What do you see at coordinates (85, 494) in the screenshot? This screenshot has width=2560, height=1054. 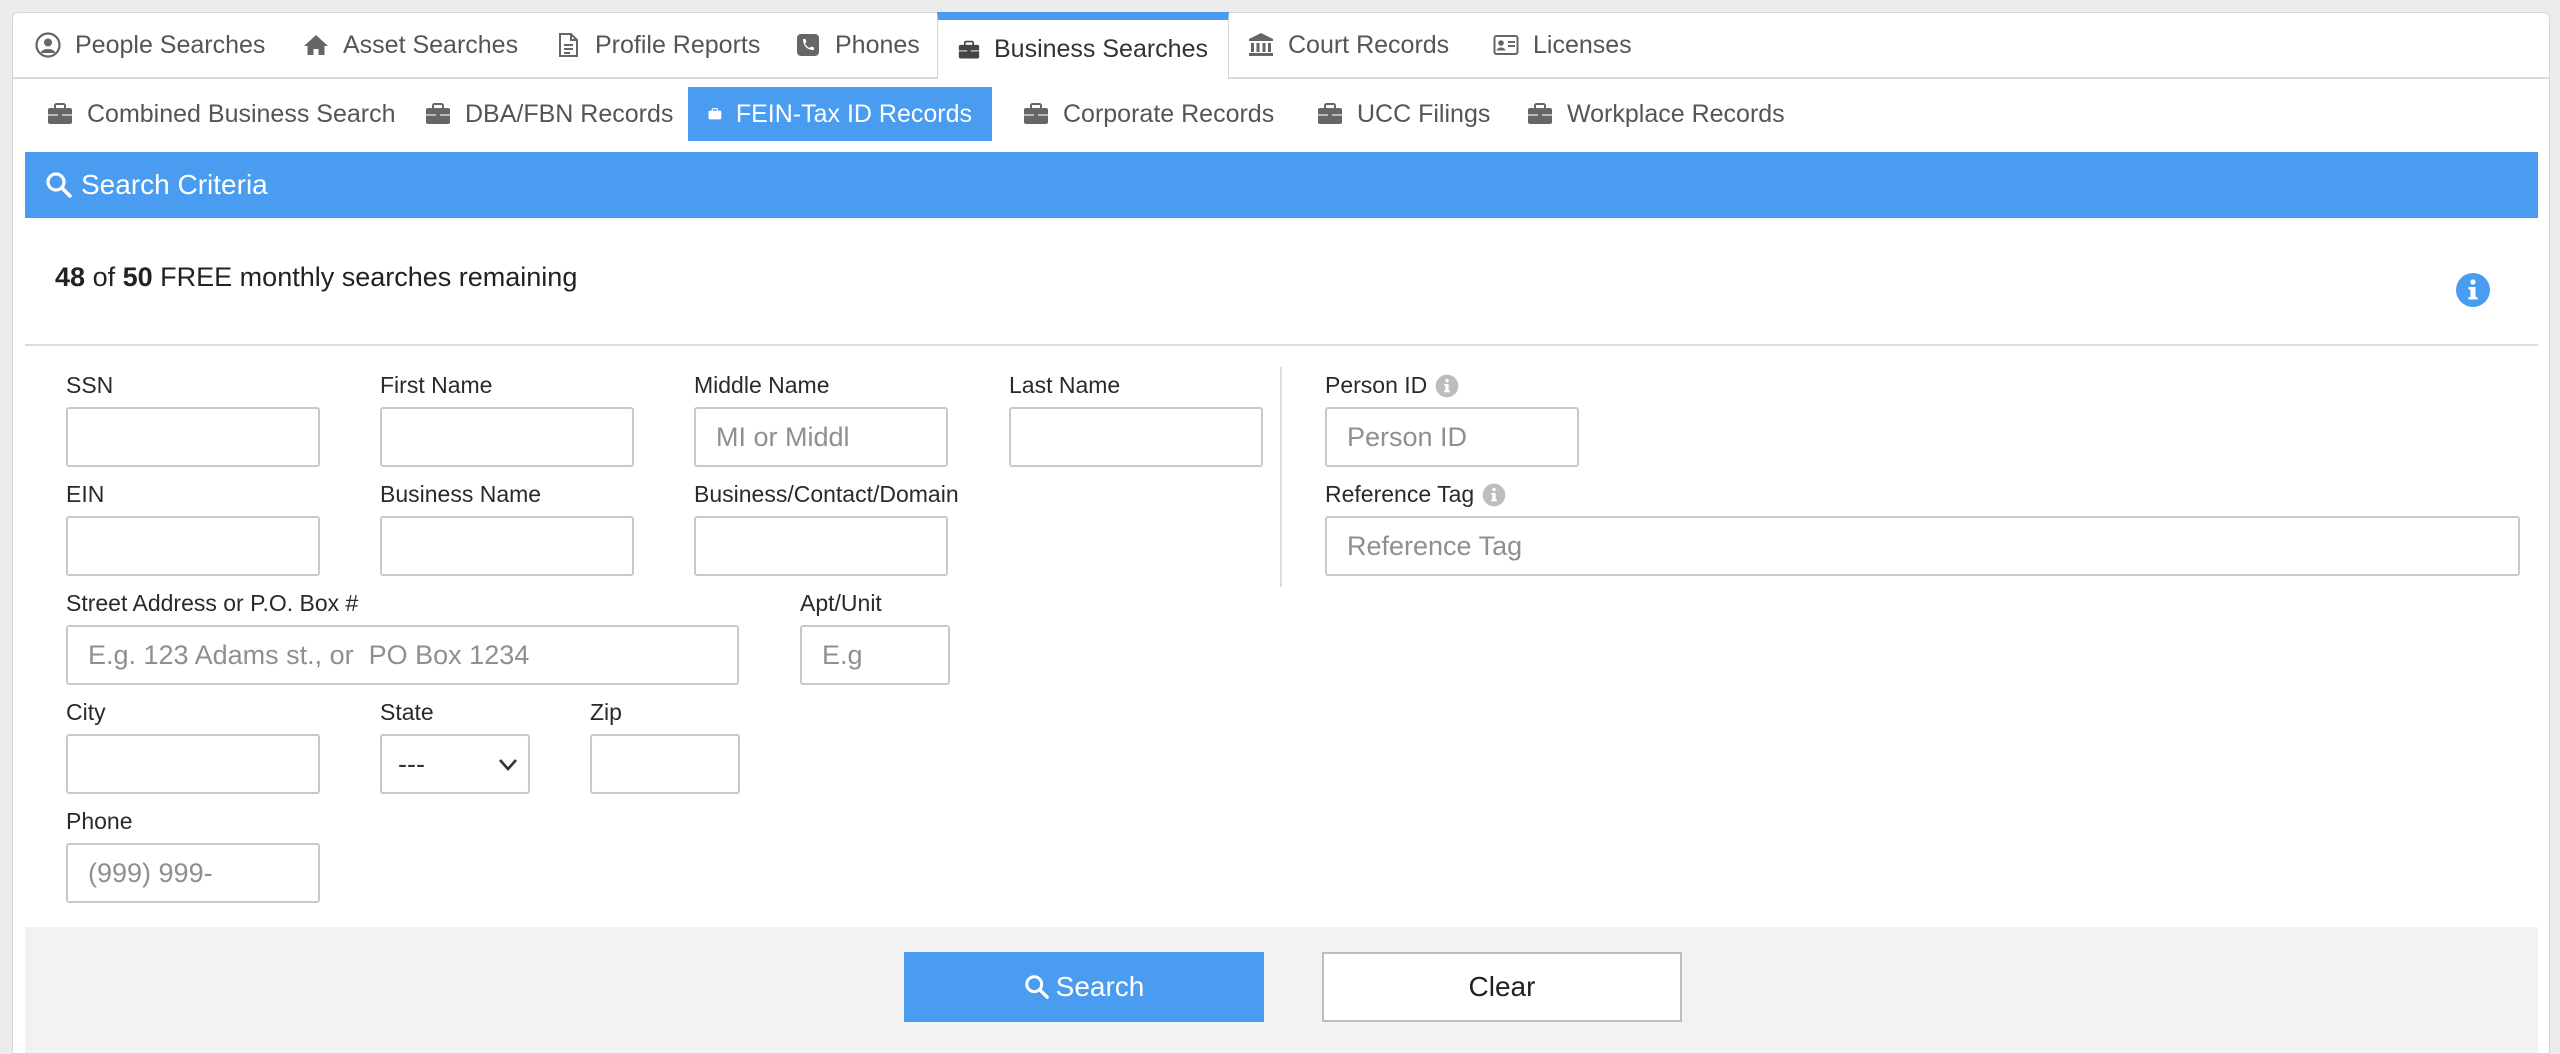 I see `ein-label: EIN` at bounding box center [85, 494].